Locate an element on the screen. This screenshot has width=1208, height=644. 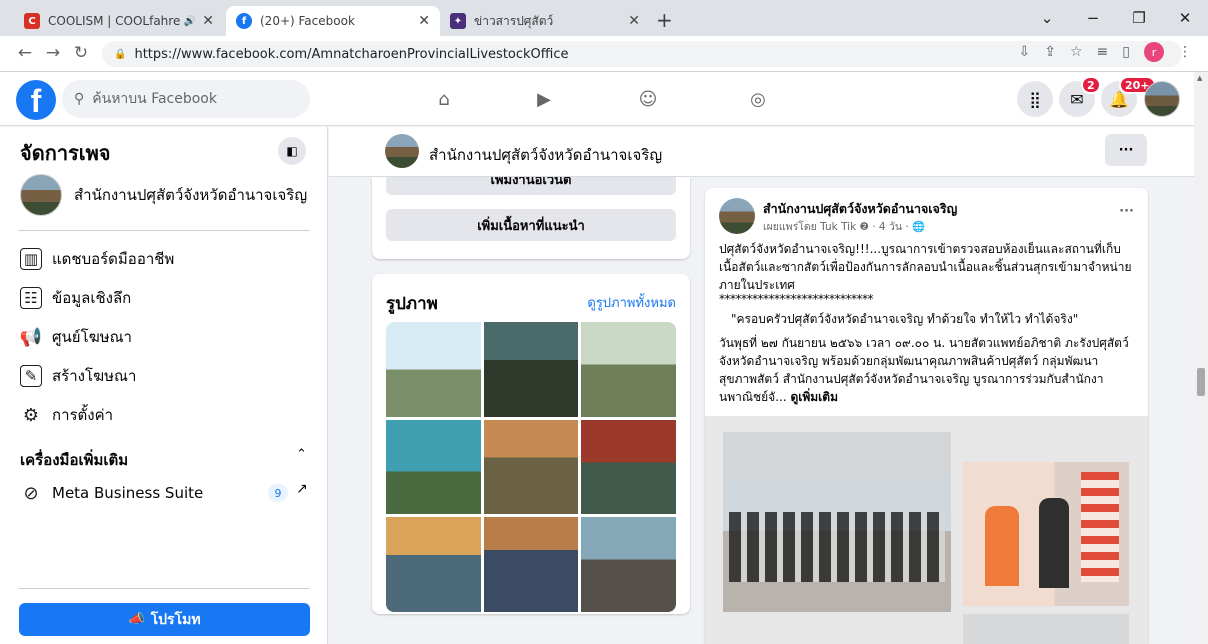
photos-card: รูปภาพ ดูรูปภาพทั้งหมด is located at coordinates (531, 444).